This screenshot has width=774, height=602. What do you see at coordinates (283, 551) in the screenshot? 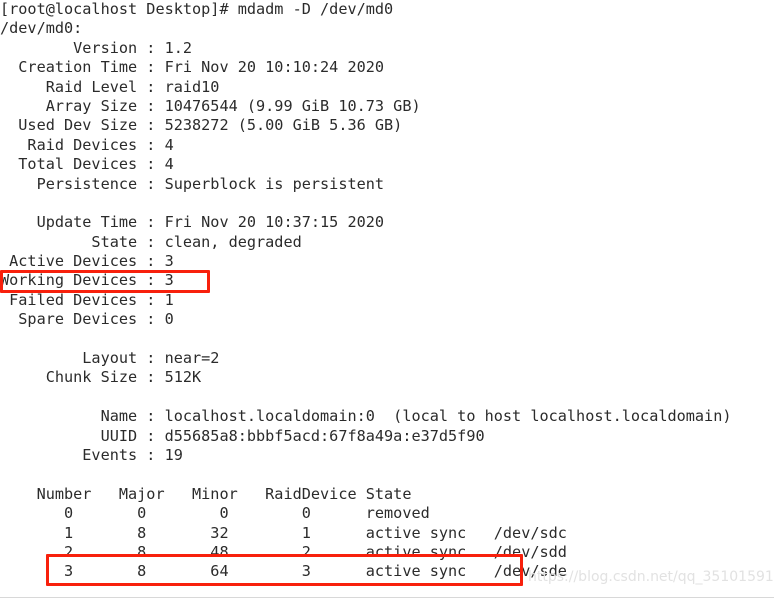
I see `device-table-row: 2 8 48 2 active sync /dev/sdd` at bounding box center [283, 551].